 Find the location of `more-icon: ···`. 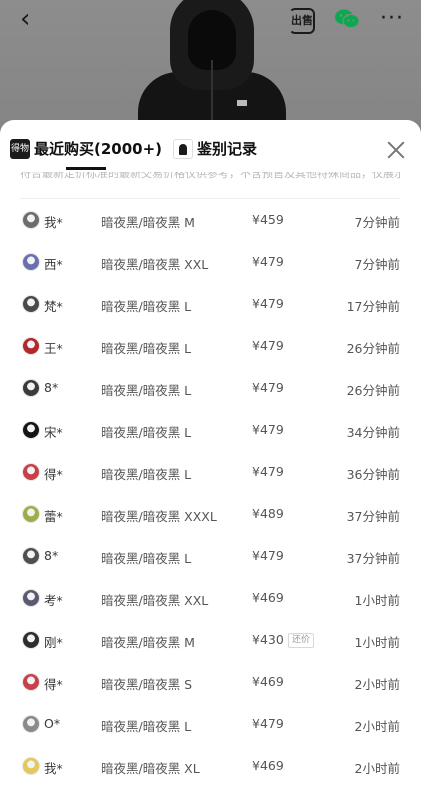

more-icon: ··· is located at coordinates (392, 18).